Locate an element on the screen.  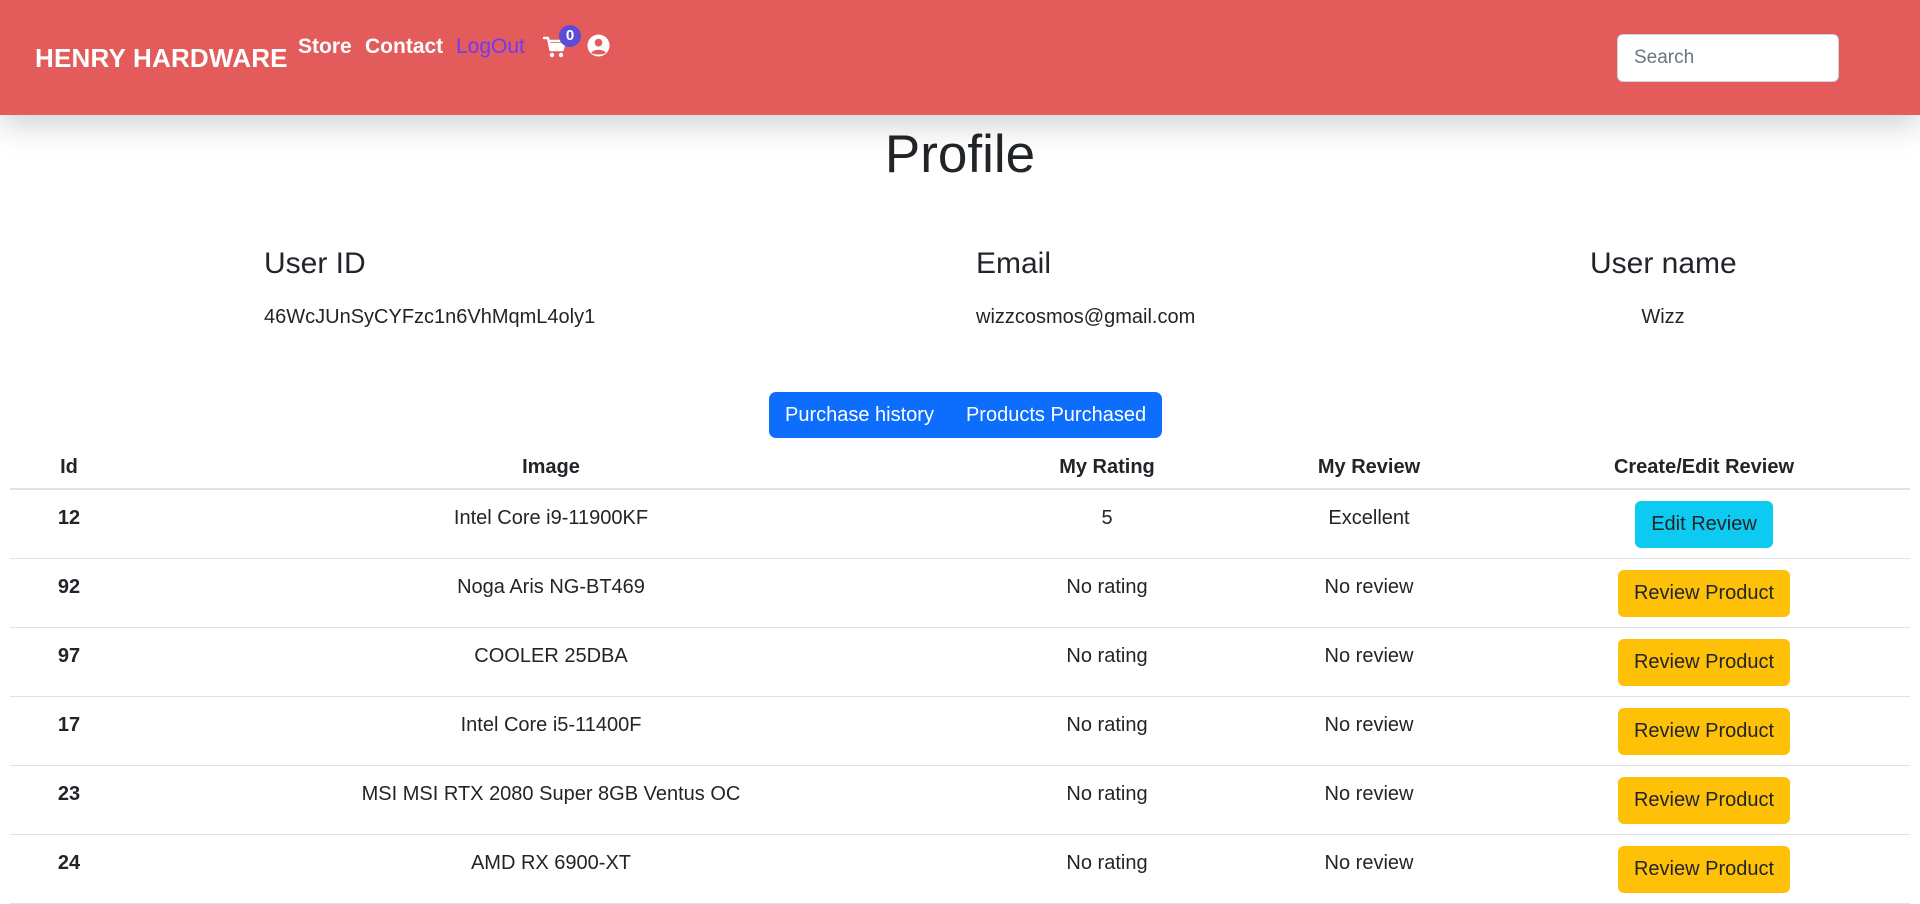
row-action: Edit Review is located at coordinates (1704, 524).